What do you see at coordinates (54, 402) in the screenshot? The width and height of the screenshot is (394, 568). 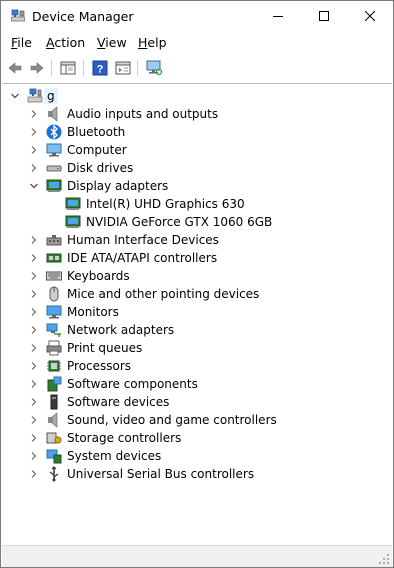 I see `software-device-icon` at bounding box center [54, 402].